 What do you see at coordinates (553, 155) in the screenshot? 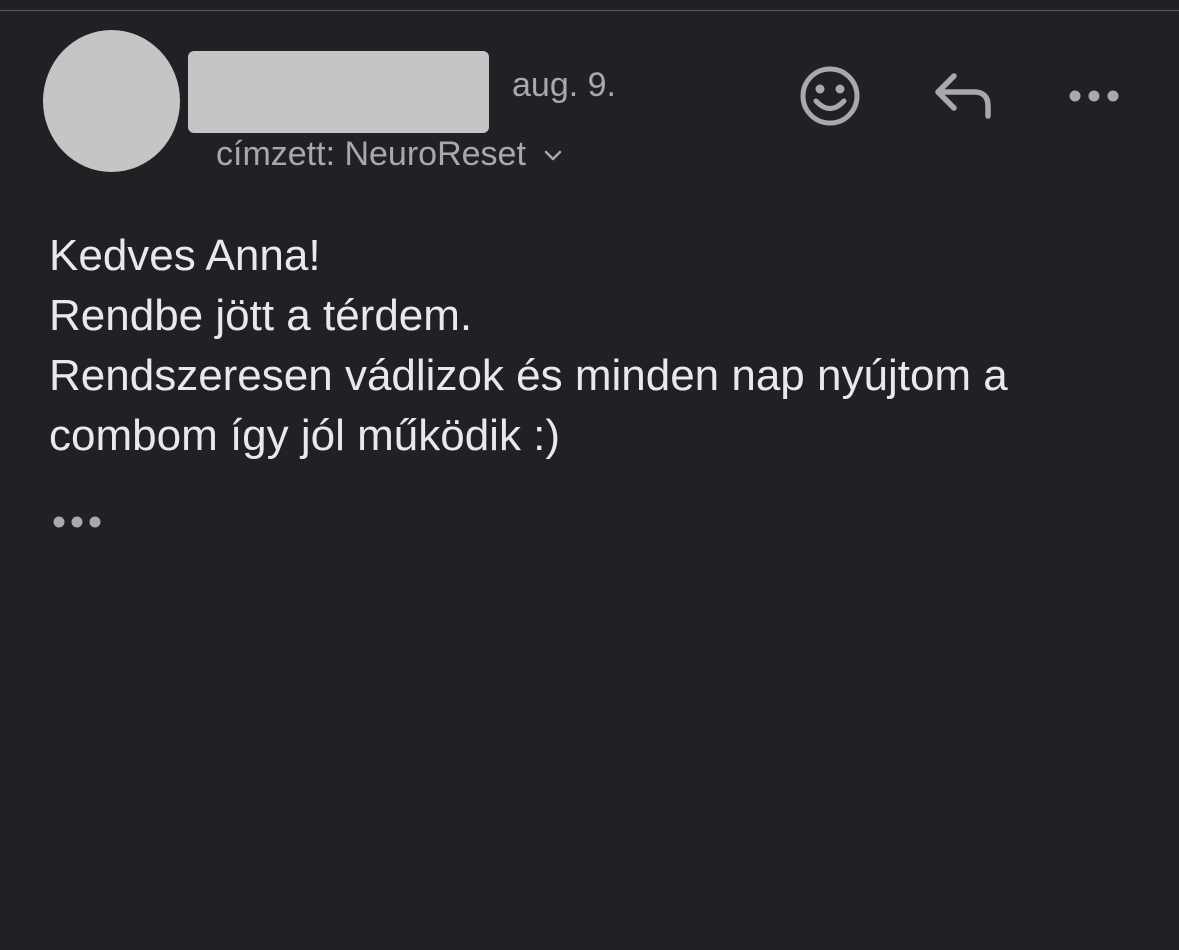
I see `chevron-down-icon` at bounding box center [553, 155].